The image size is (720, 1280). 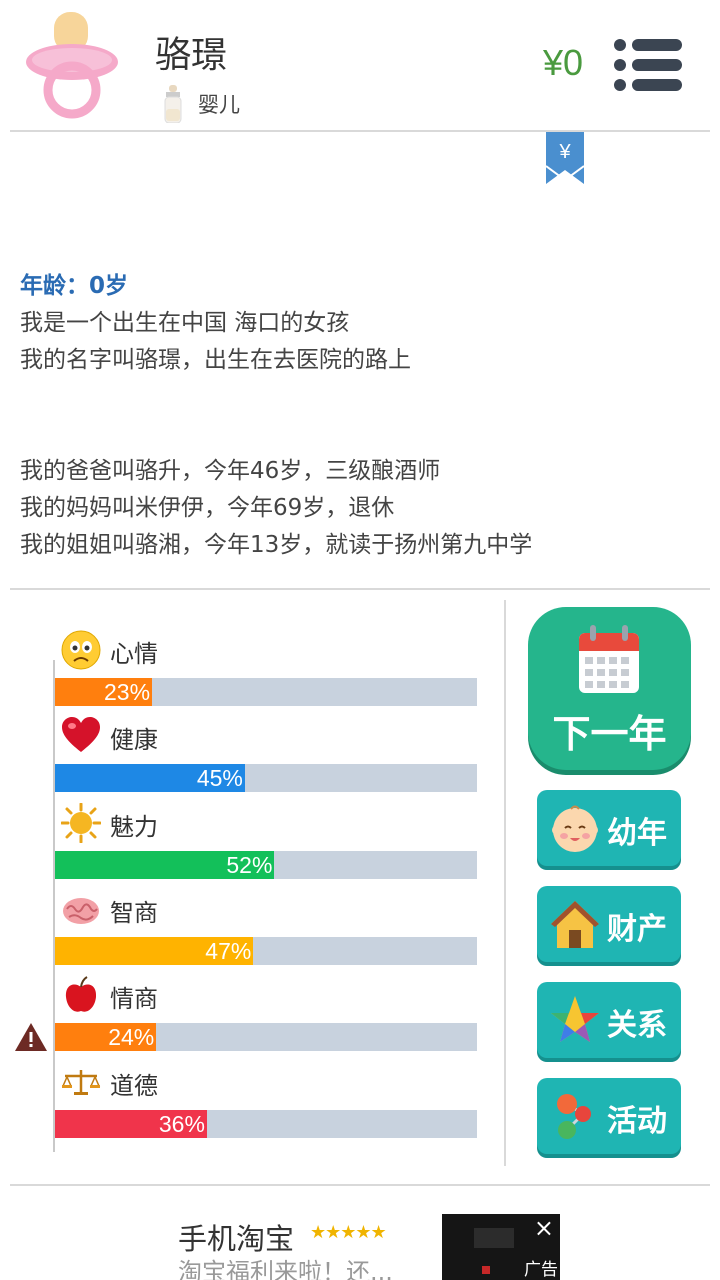 What do you see at coordinates (191, 55) in the screenshot?
I see `character-name: 骆璟` at bounding box center [191, 55].